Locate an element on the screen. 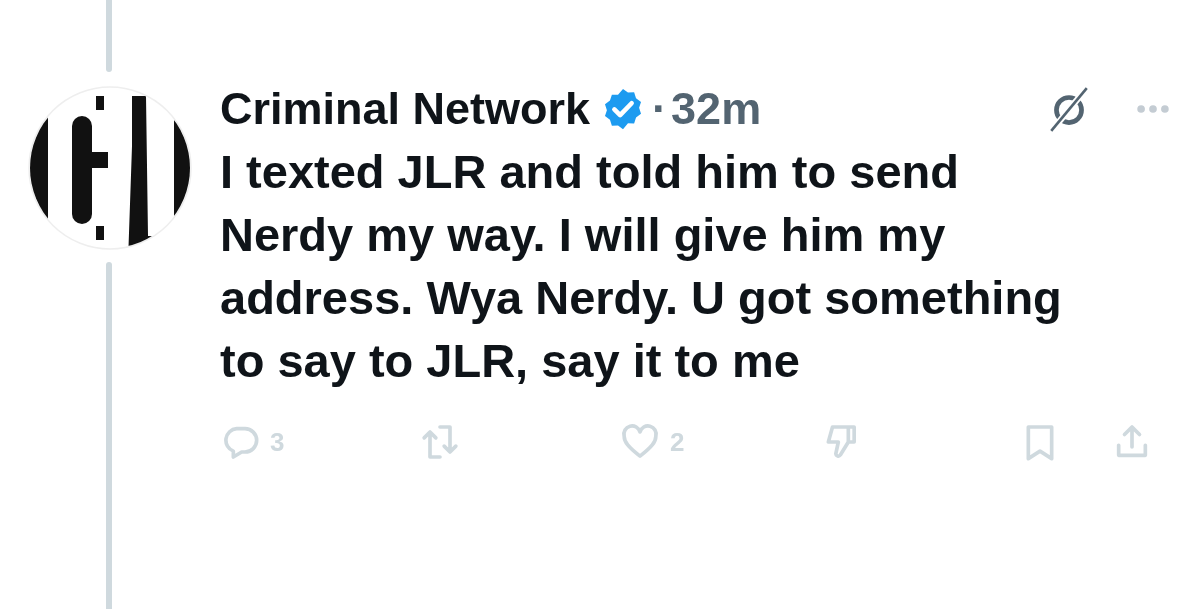 Image resolution: width=1200 pixels, height=609 pixels. post-time: 32m is located at coordinates (716, 109).